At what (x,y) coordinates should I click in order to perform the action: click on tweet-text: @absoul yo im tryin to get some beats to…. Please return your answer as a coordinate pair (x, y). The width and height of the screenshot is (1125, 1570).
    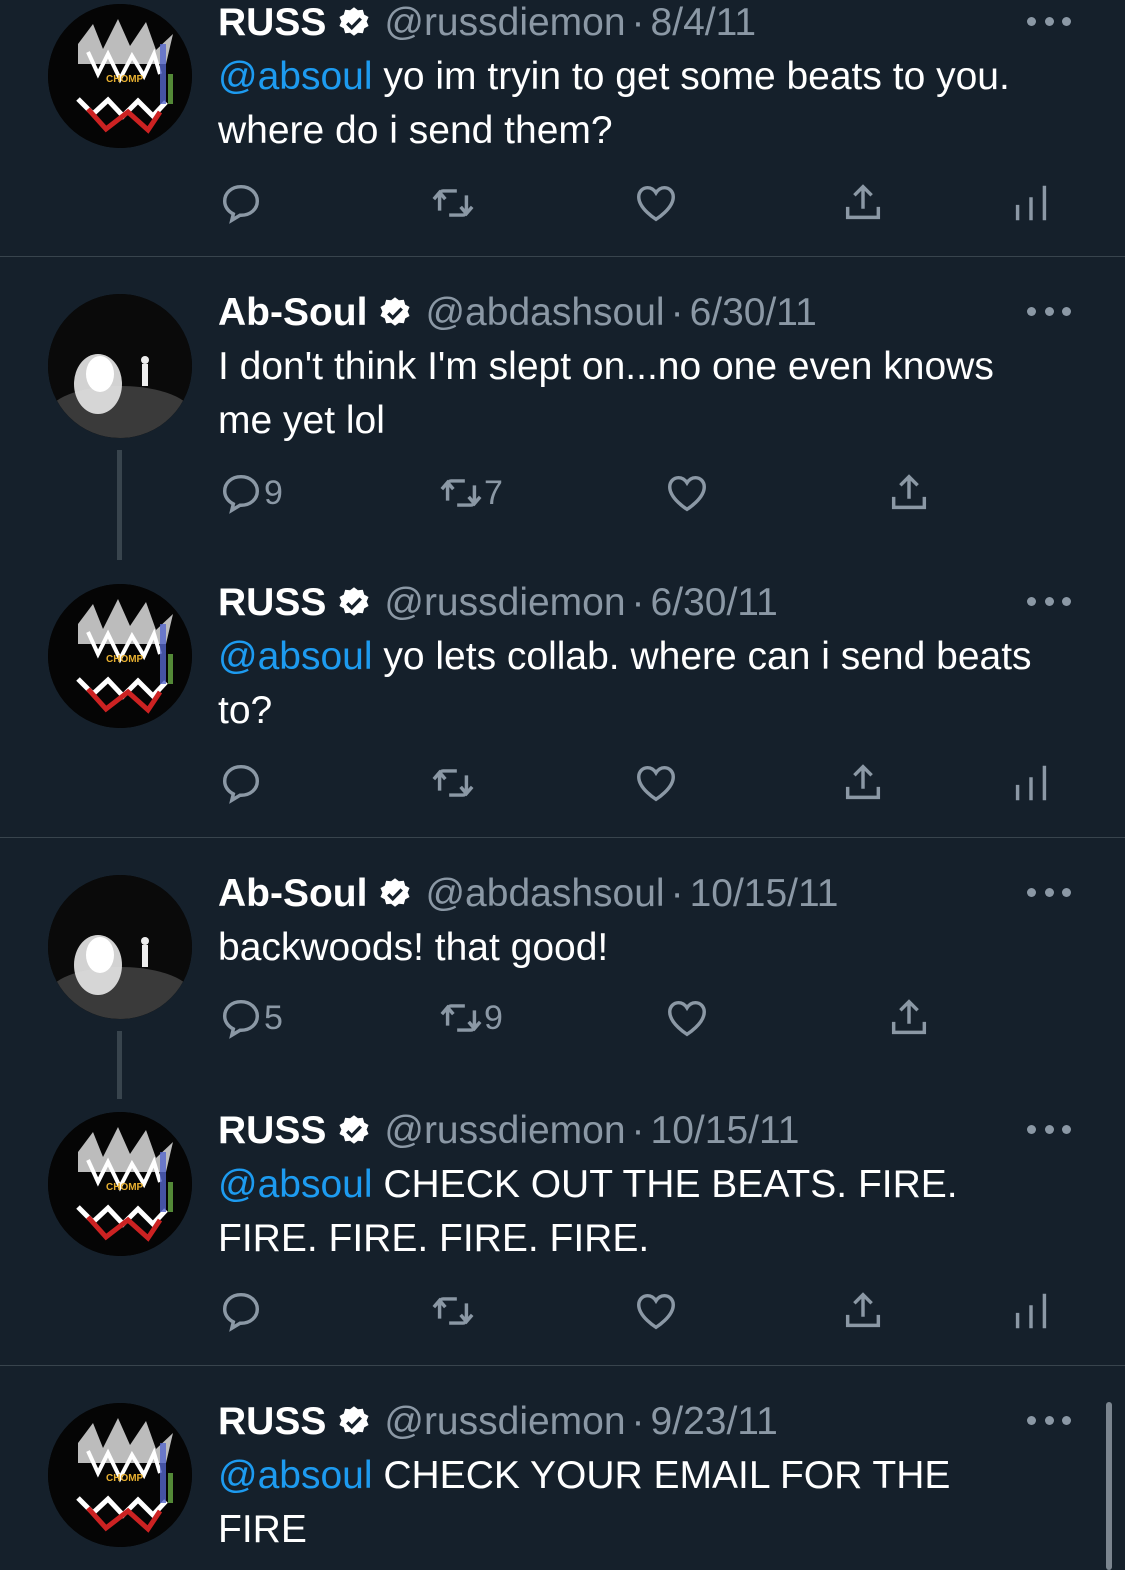
    Looking at the image, I should click on (633, 104).